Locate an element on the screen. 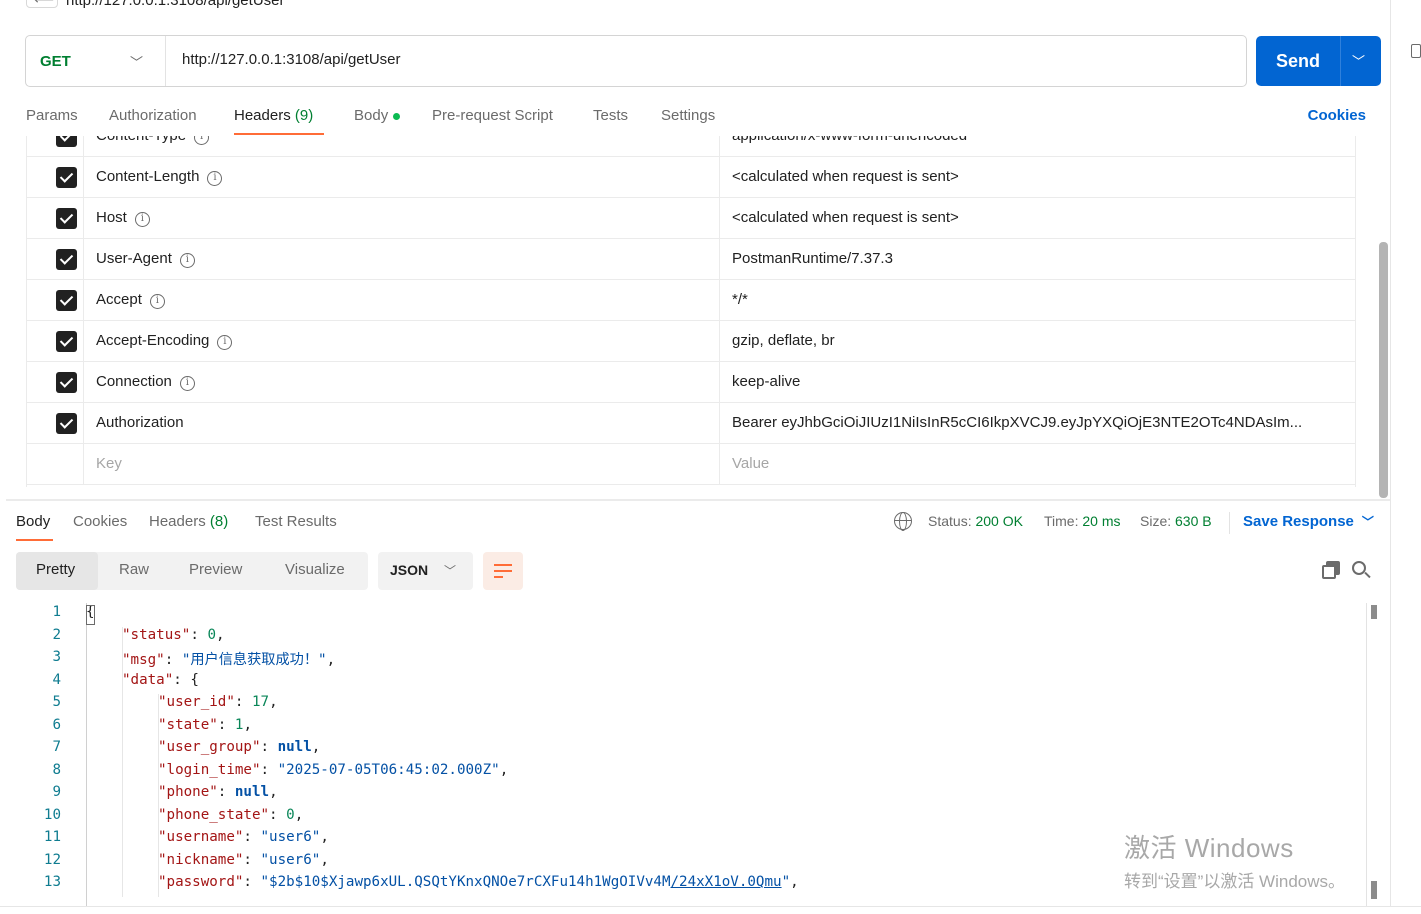 The width and height of the screenshot is (1421, 914). resp-tab-headers: Headers (8) is located at coordinates (188, 521).